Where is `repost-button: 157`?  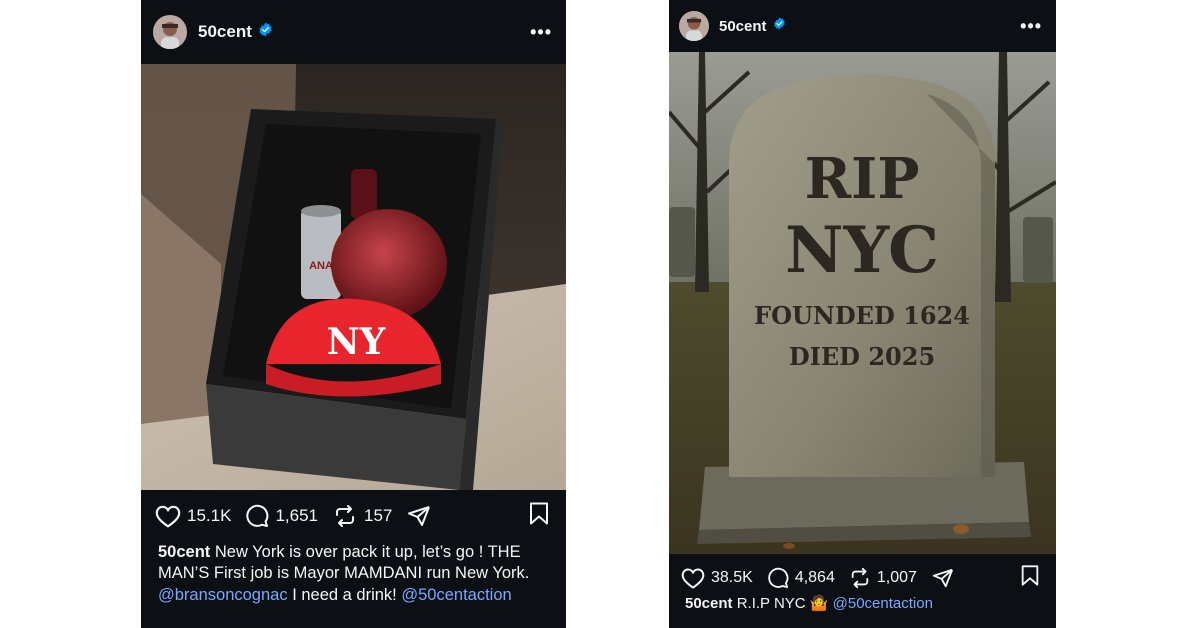
repost-button: 157 is located at coordinates (362, 516).